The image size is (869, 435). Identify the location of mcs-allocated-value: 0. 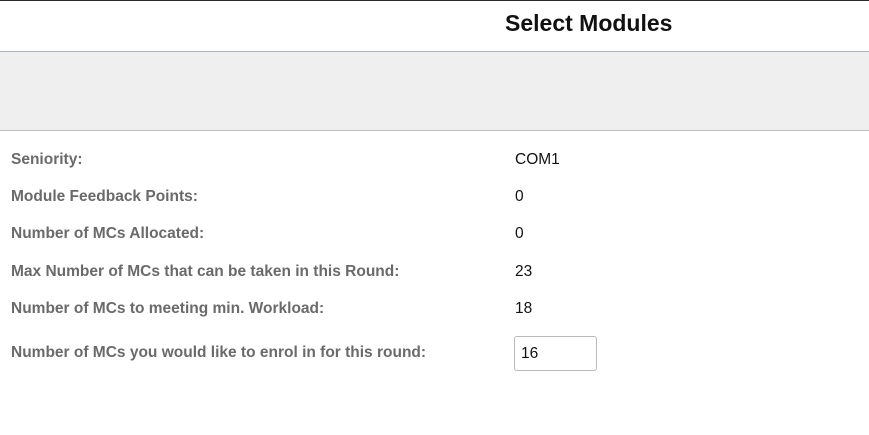
(519, 233).